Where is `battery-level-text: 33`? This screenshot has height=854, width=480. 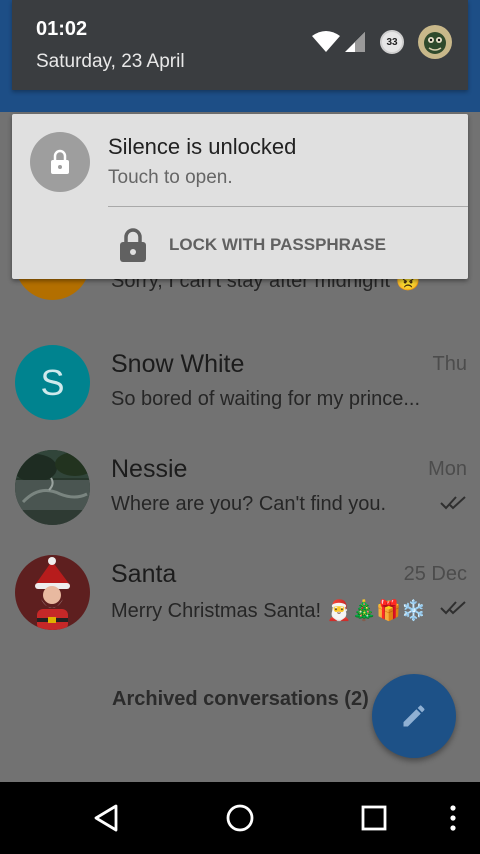 battery-level-text: 33 is located at coordinates (392, 42).